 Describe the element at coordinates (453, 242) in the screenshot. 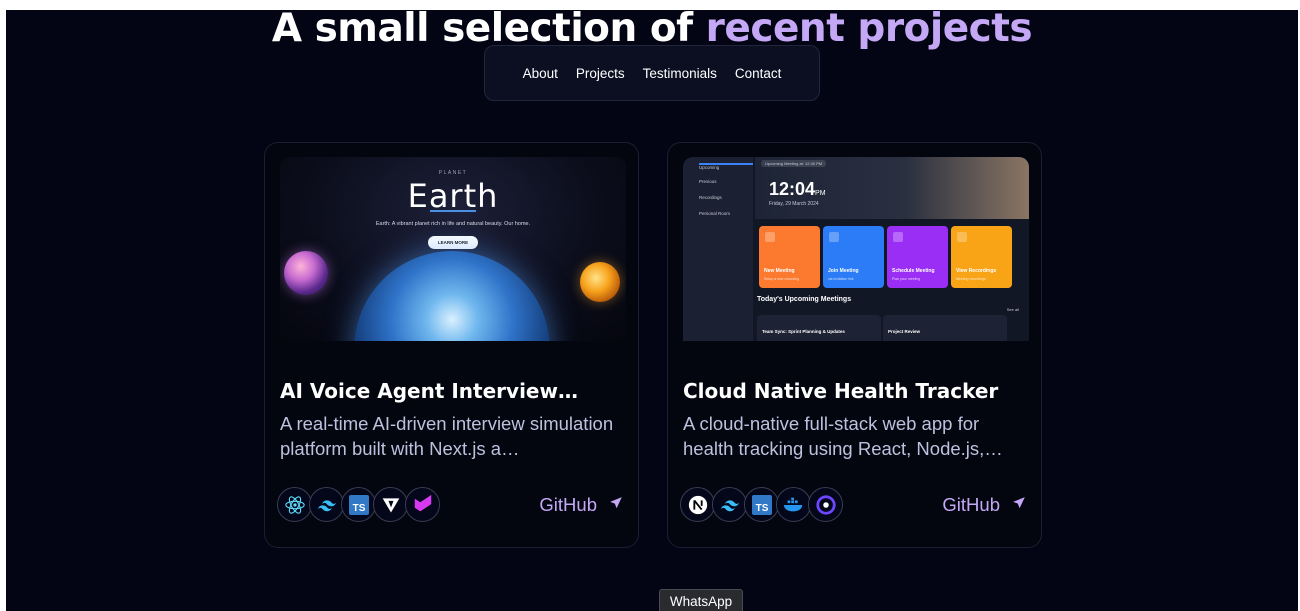

I see `thumbnail-learn-more-button: LEARN MORE` at that location.